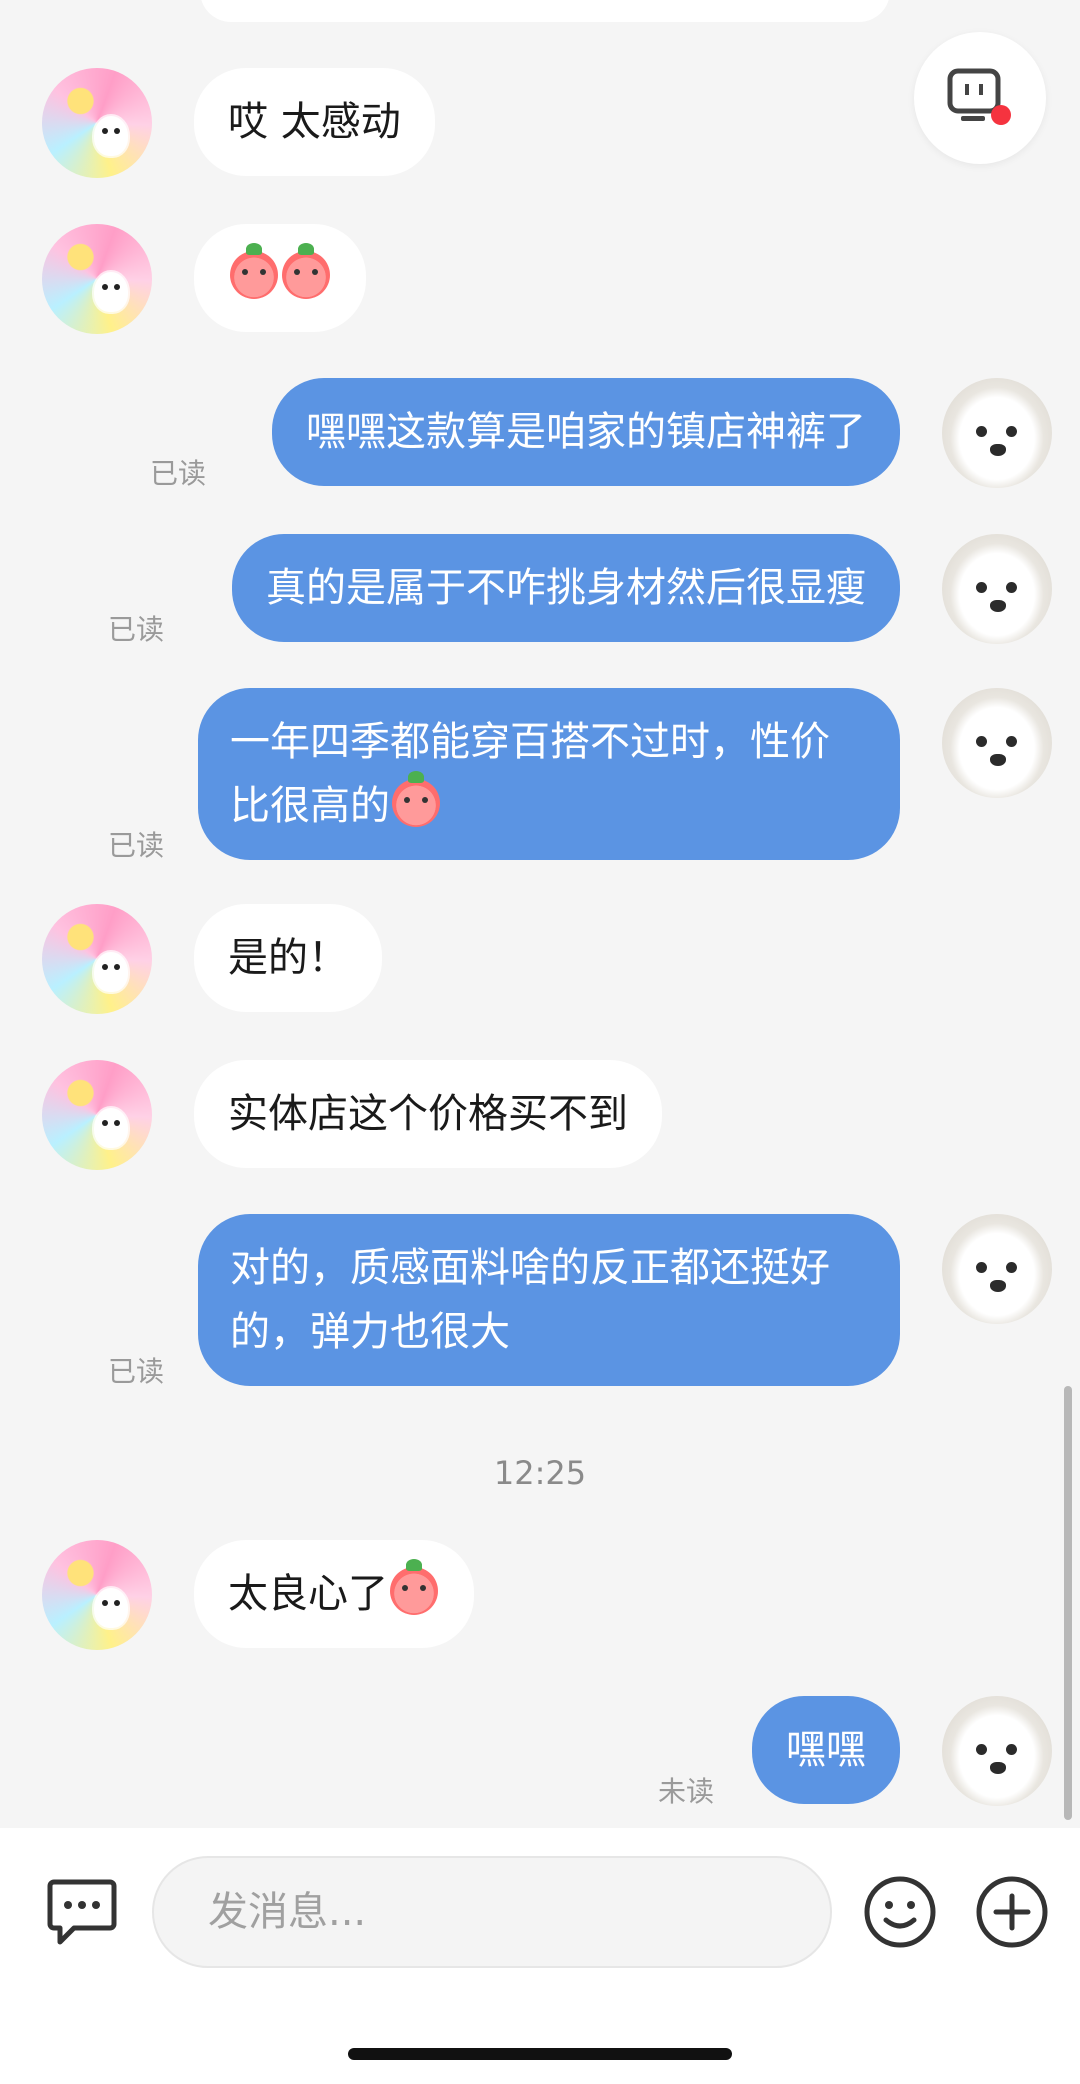 The width and height of the screenshot is (1080, 2084). I want to click on more-button, so click(1012, 1912).